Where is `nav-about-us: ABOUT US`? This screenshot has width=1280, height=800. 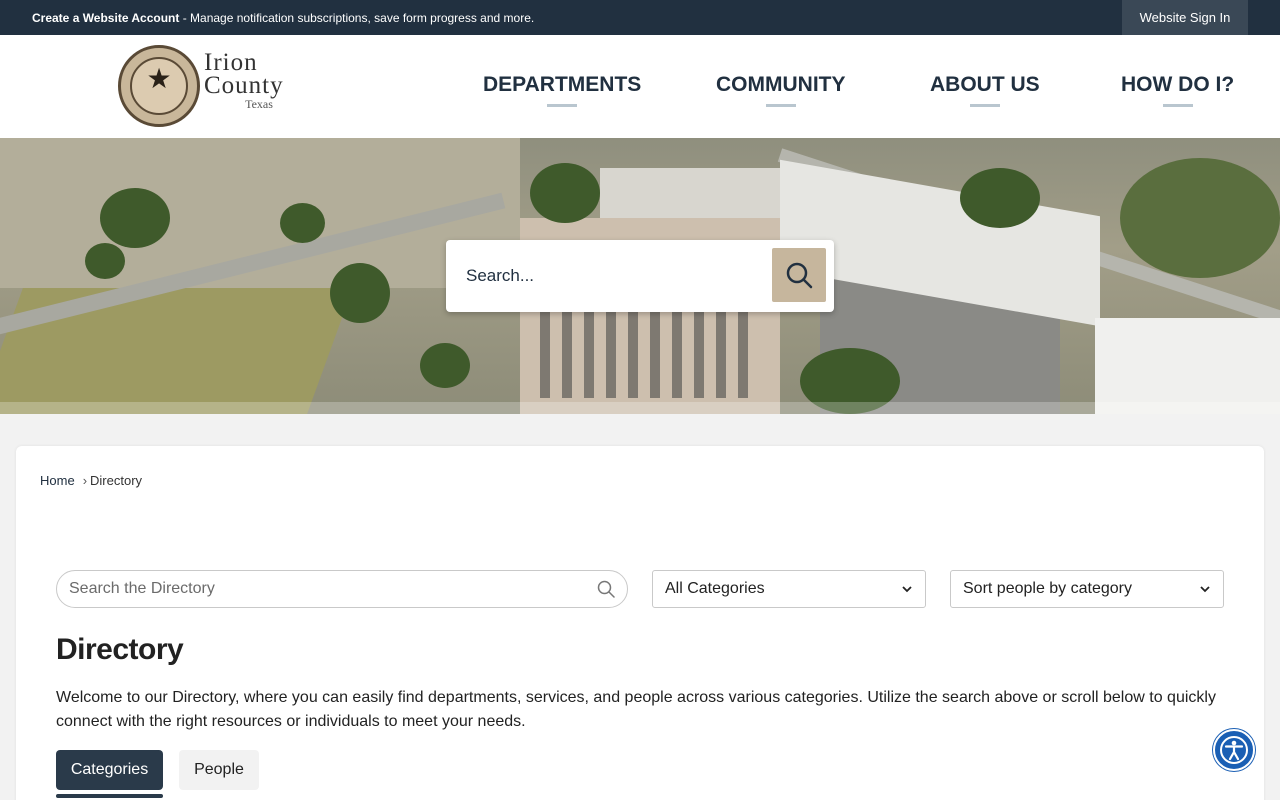
nav-about-us: ABOUT US is located at coordinates (985, 90).